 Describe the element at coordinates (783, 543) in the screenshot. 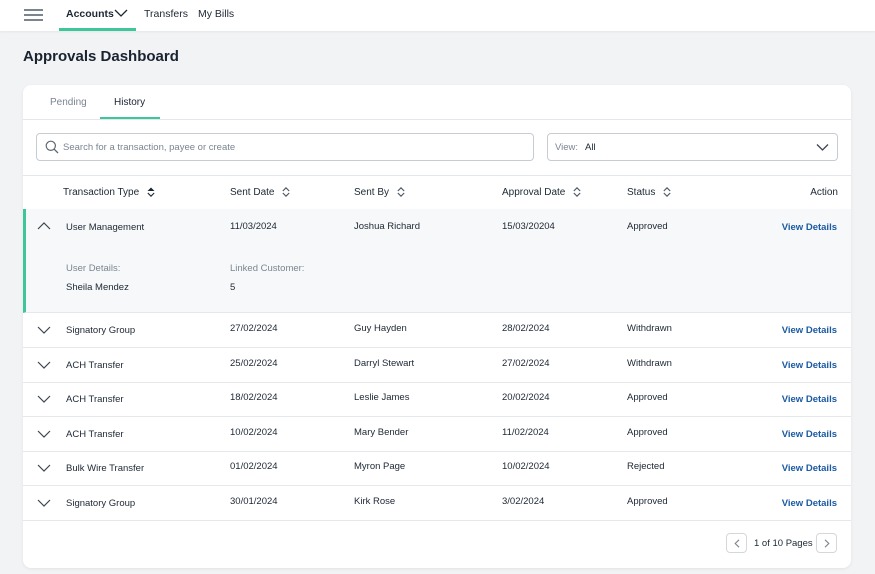

I see `pagination-status: 1 of 10 Pages` at that location.